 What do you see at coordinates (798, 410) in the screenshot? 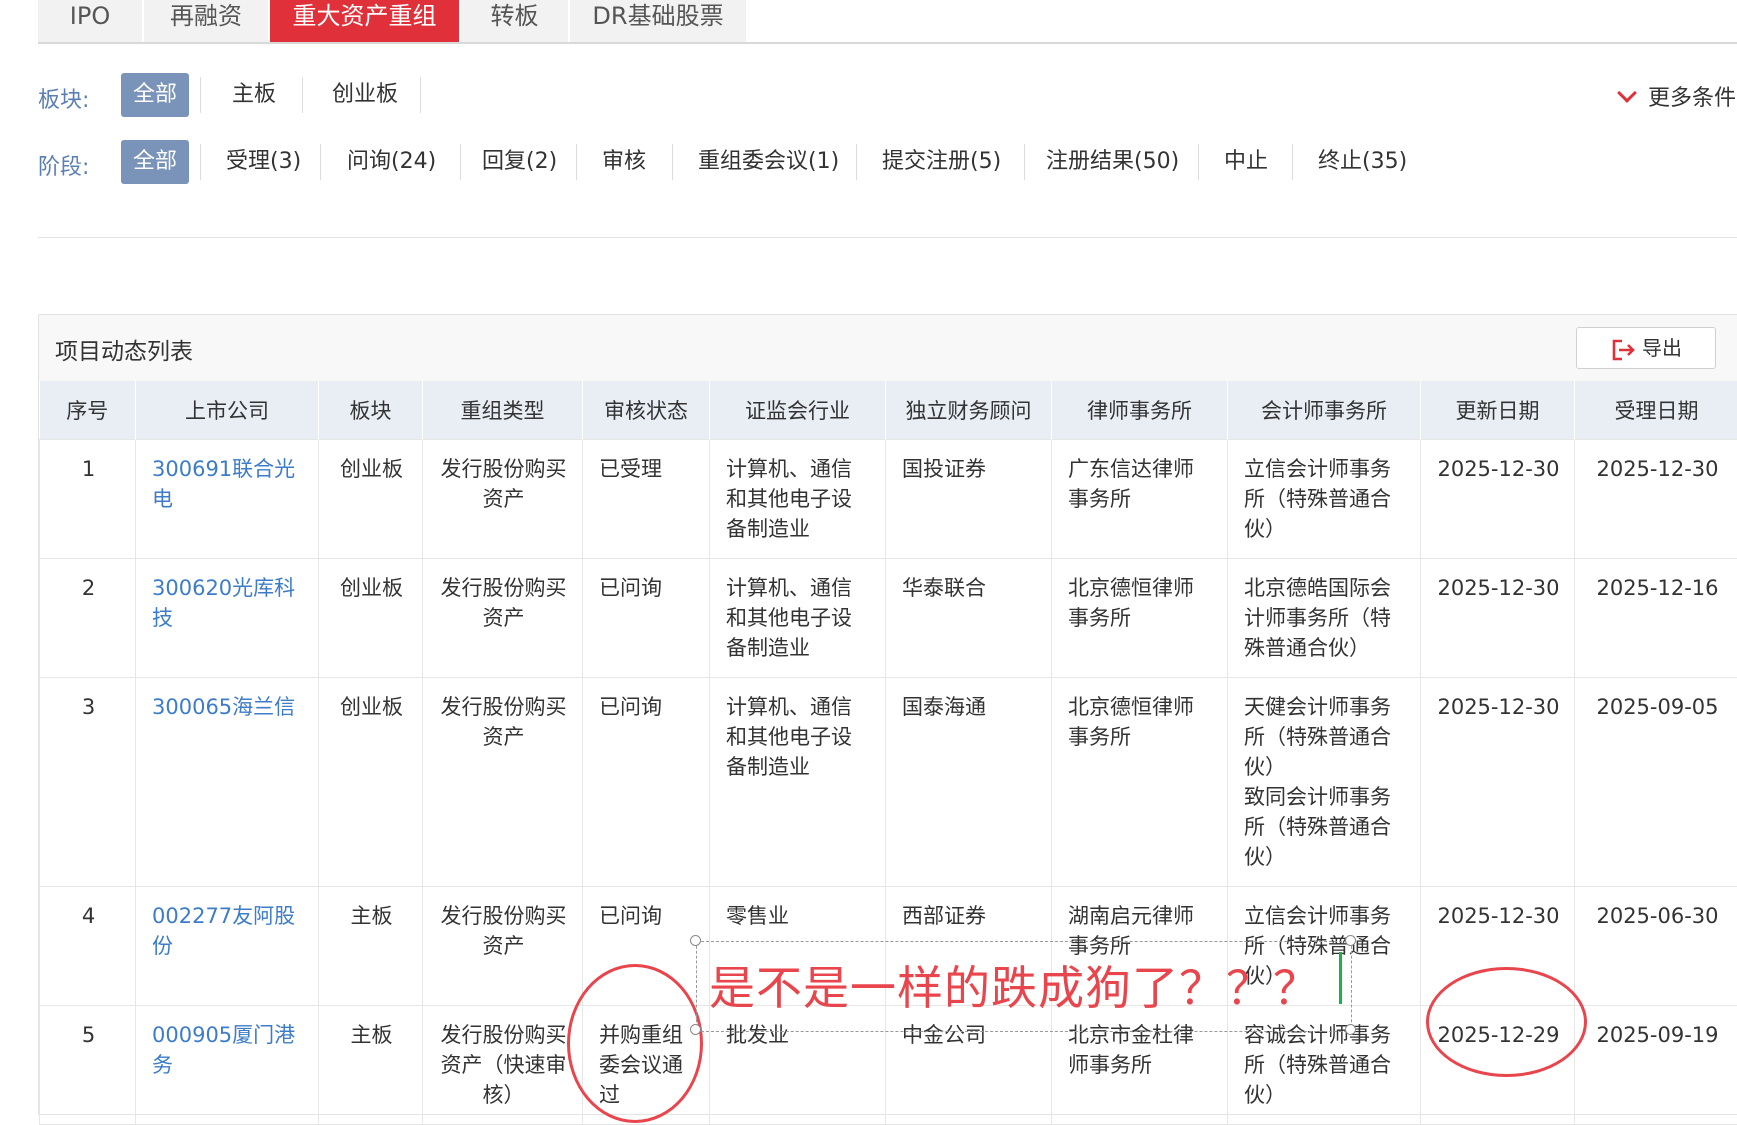
I see `col-csrc-industry: 证监会行业` at bounding box center [798, 410].